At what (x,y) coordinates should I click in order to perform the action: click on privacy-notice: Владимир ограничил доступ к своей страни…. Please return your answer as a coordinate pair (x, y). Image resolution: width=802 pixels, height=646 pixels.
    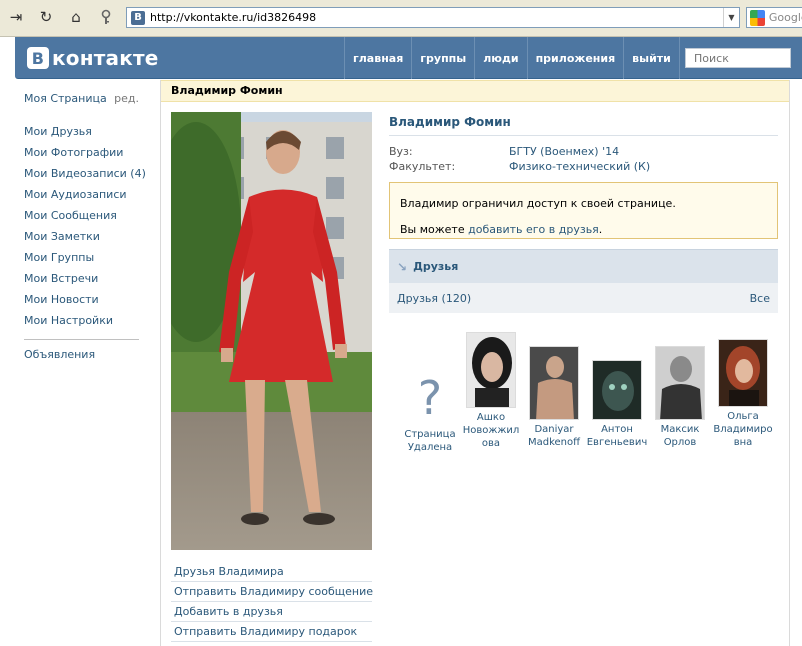
    Looking at the image, I should click on (583, 210).